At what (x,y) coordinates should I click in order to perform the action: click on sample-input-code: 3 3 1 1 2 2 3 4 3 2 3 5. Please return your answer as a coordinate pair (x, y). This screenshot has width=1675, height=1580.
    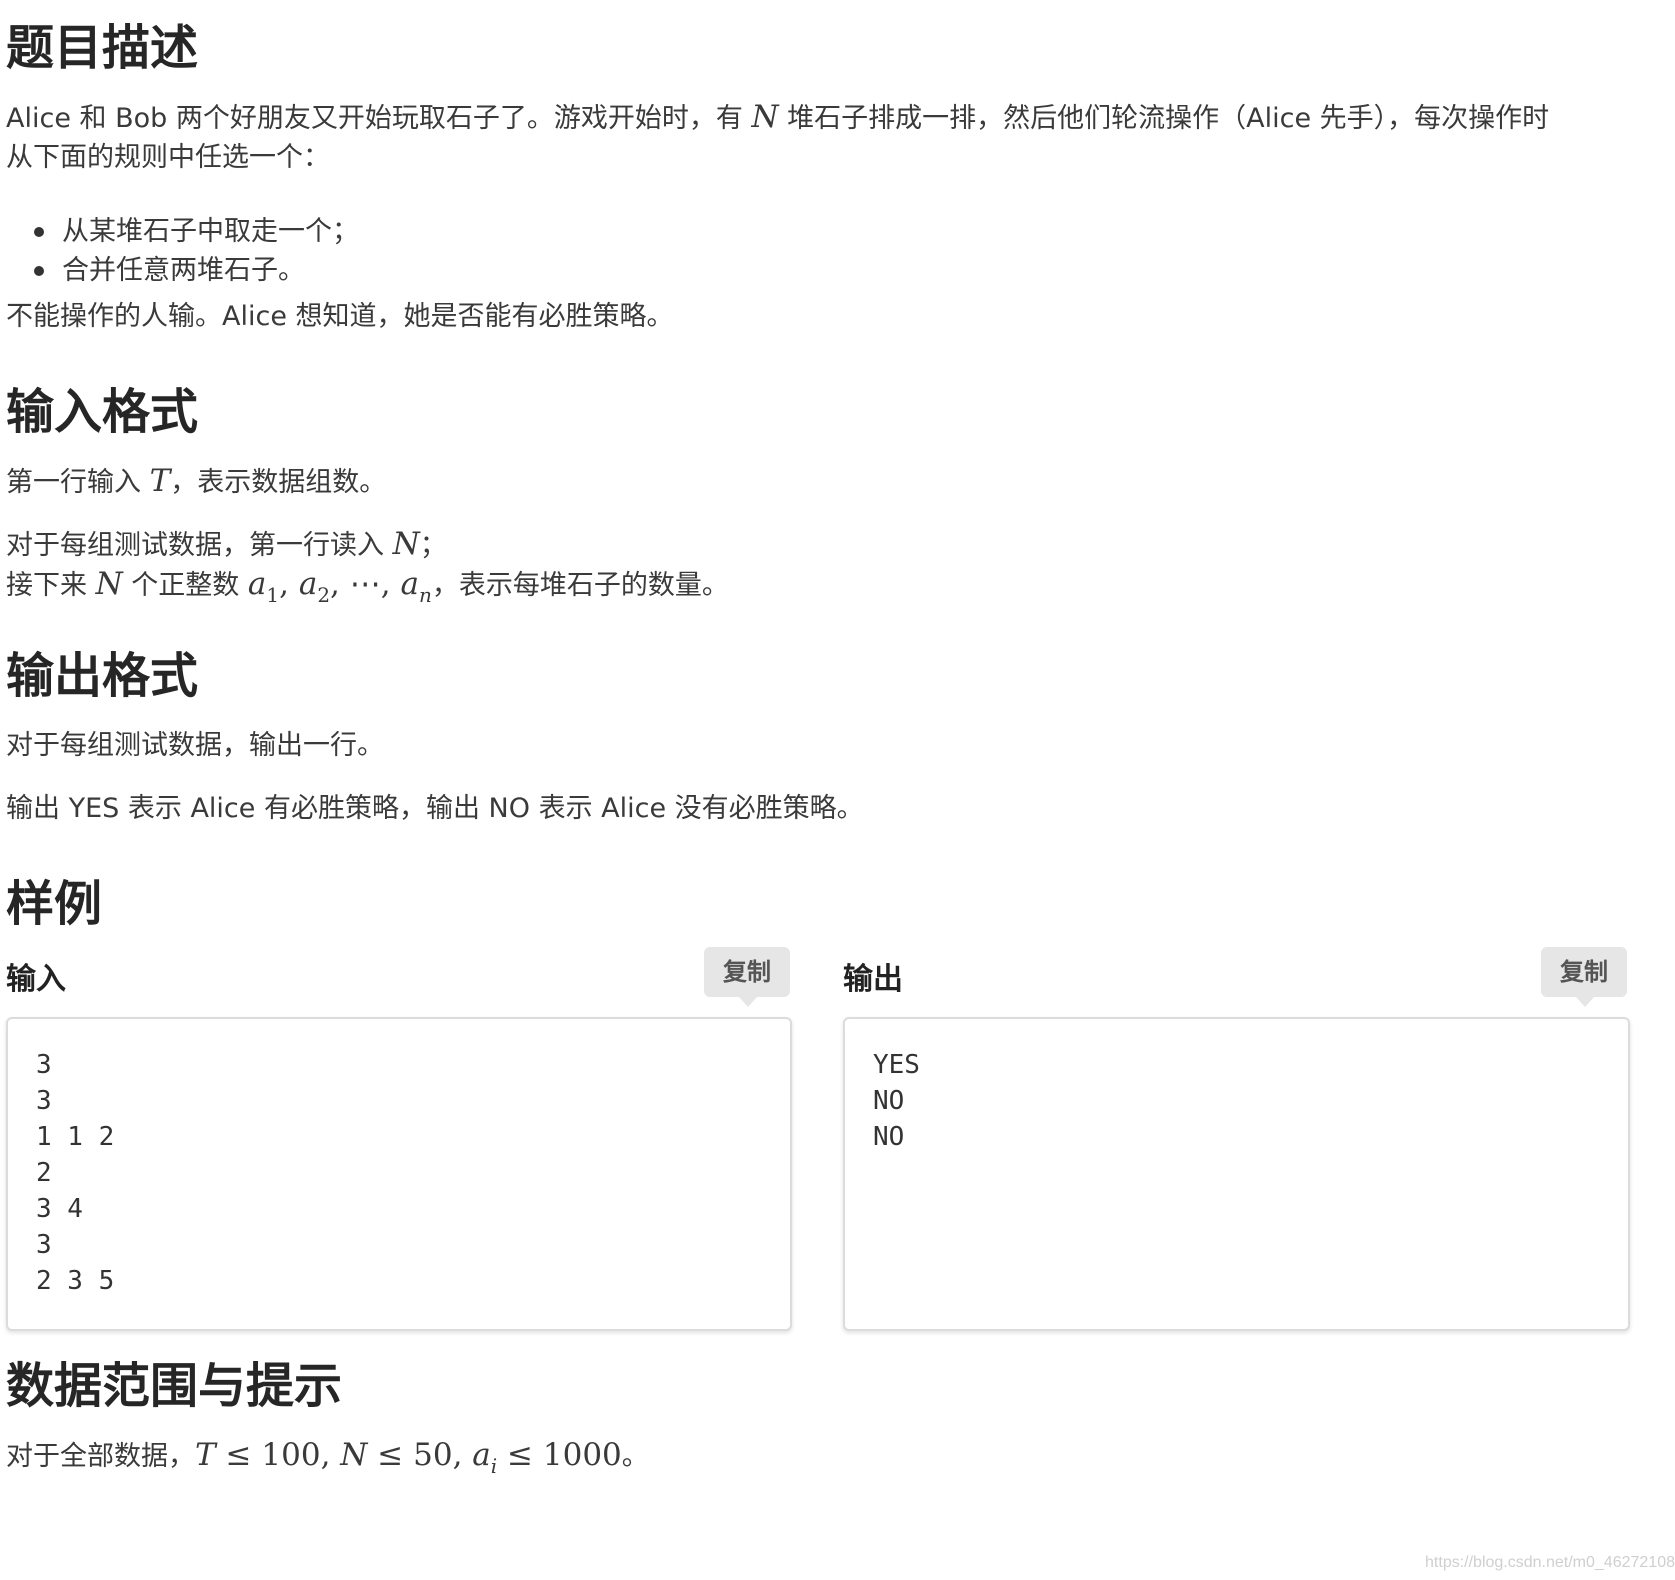
    Looking at the image, I should click on (75, 1173).